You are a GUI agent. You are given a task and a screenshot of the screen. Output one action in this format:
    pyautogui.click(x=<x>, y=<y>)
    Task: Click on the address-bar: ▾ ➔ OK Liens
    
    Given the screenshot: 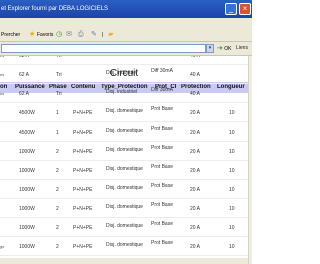 What is the action you would take?
    pyautogui.click(x=126, y=49)
    